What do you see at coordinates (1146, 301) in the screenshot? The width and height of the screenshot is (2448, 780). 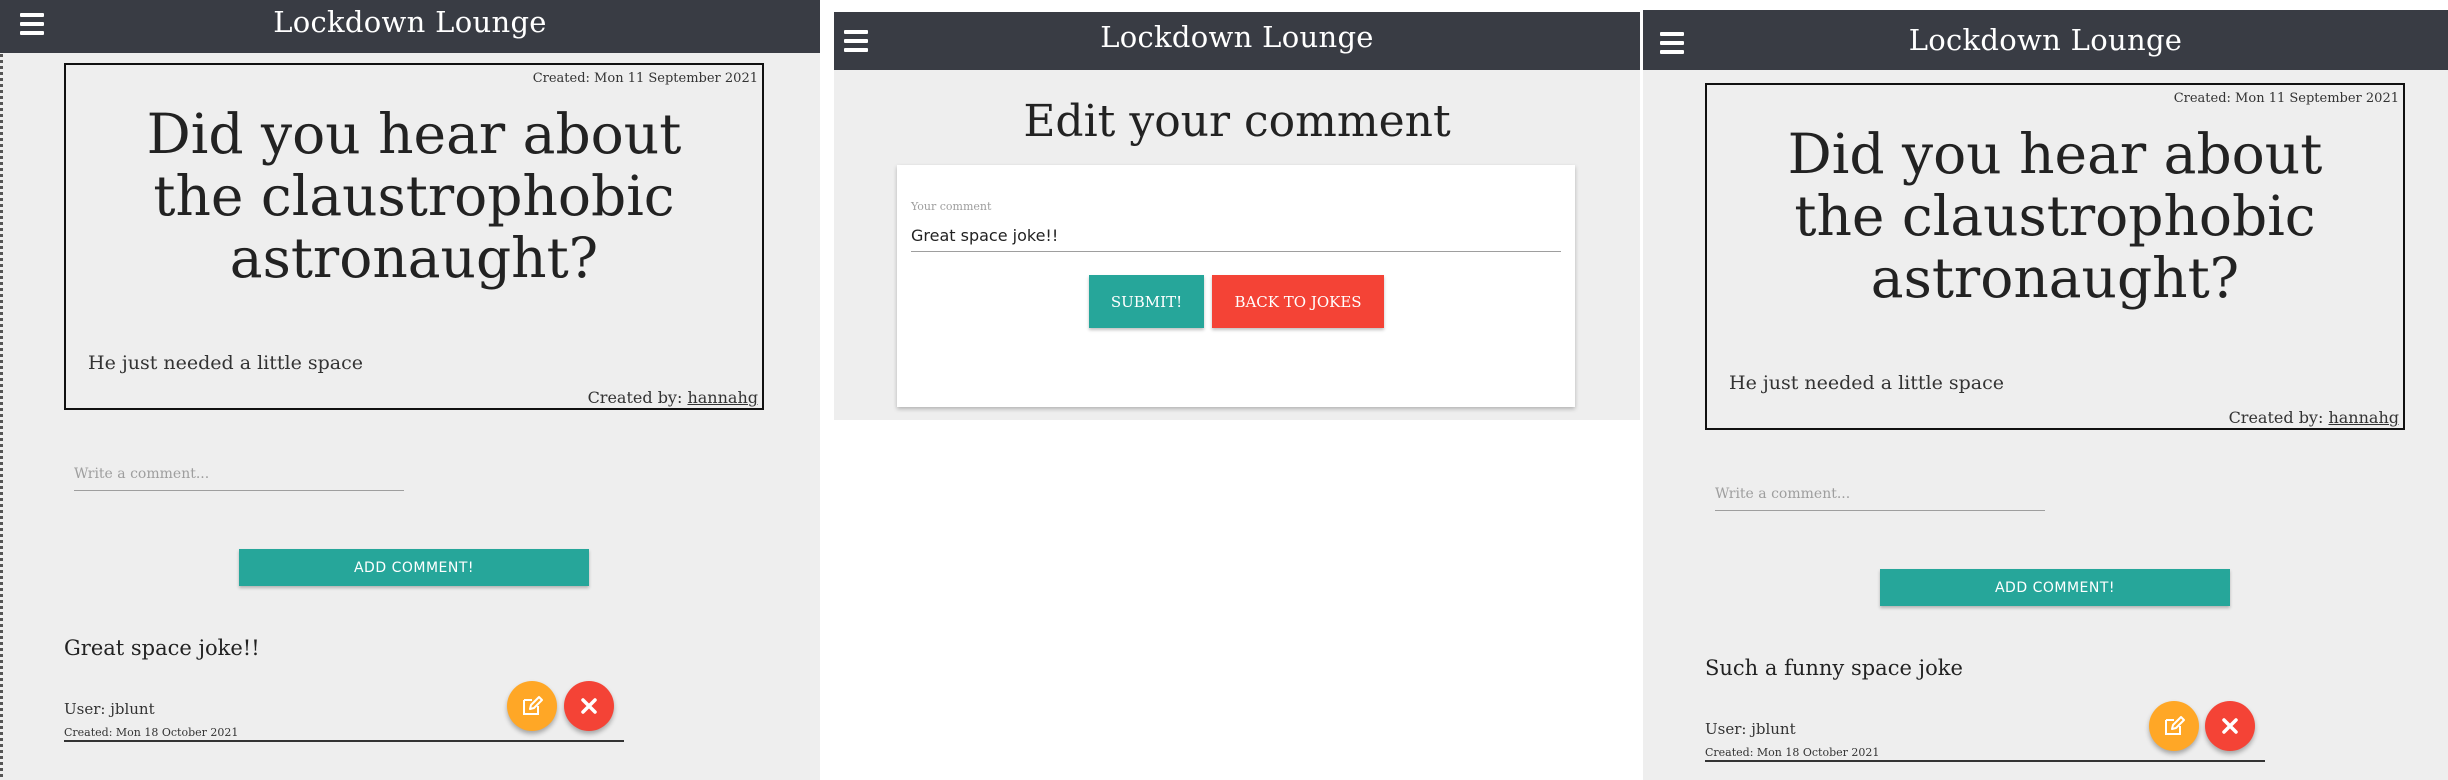 I see `submit-button: SUBMIT!` at bounding box center [1146, 301].